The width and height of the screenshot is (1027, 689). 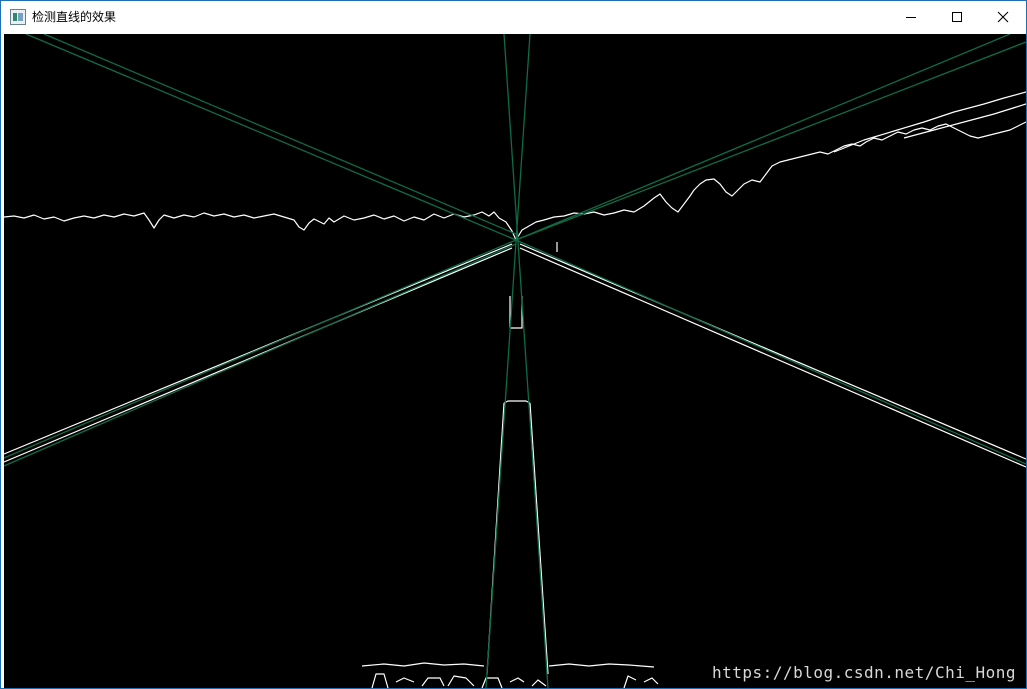 What do you see at coordinates (18, 16) in the screenshot?
I see `app-icon` at bounding box center [18, 16].